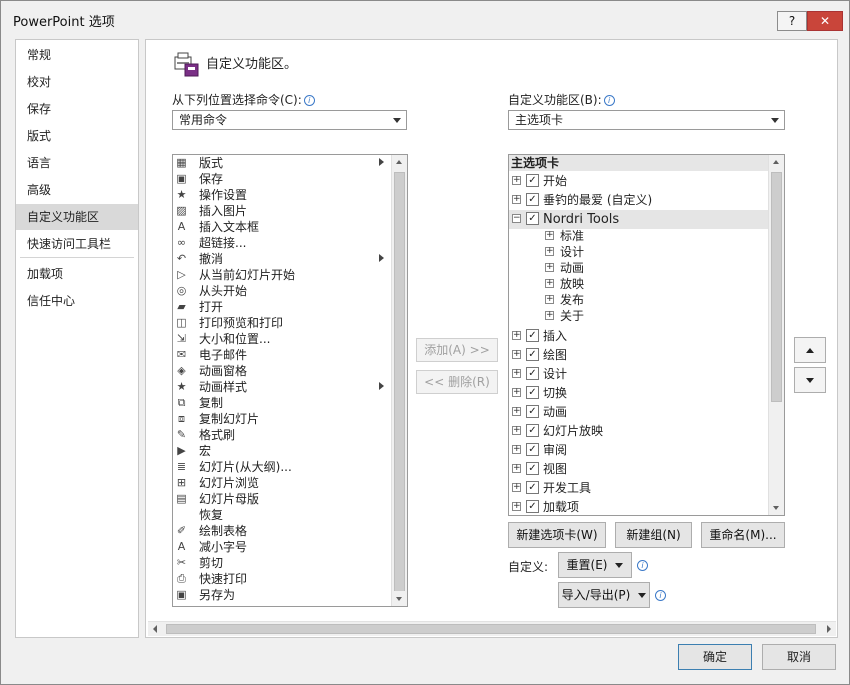 Image resolution: width=850 pixels, height=685 pixels. Describe the element at coordinates (281, 547) in the screenshot. I see `command-item: A 减小字号` at that location.